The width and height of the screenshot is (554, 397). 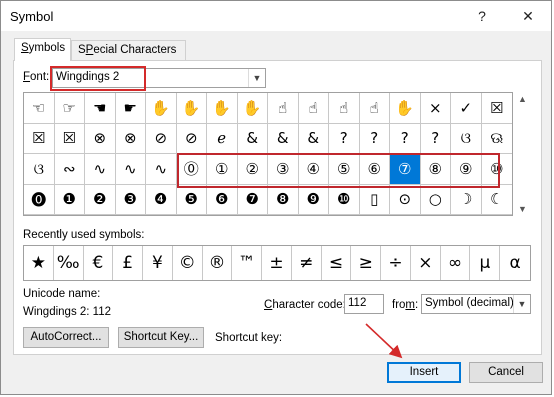 I want to click on symbol-cell: ☾, so click(x=496, y=200).